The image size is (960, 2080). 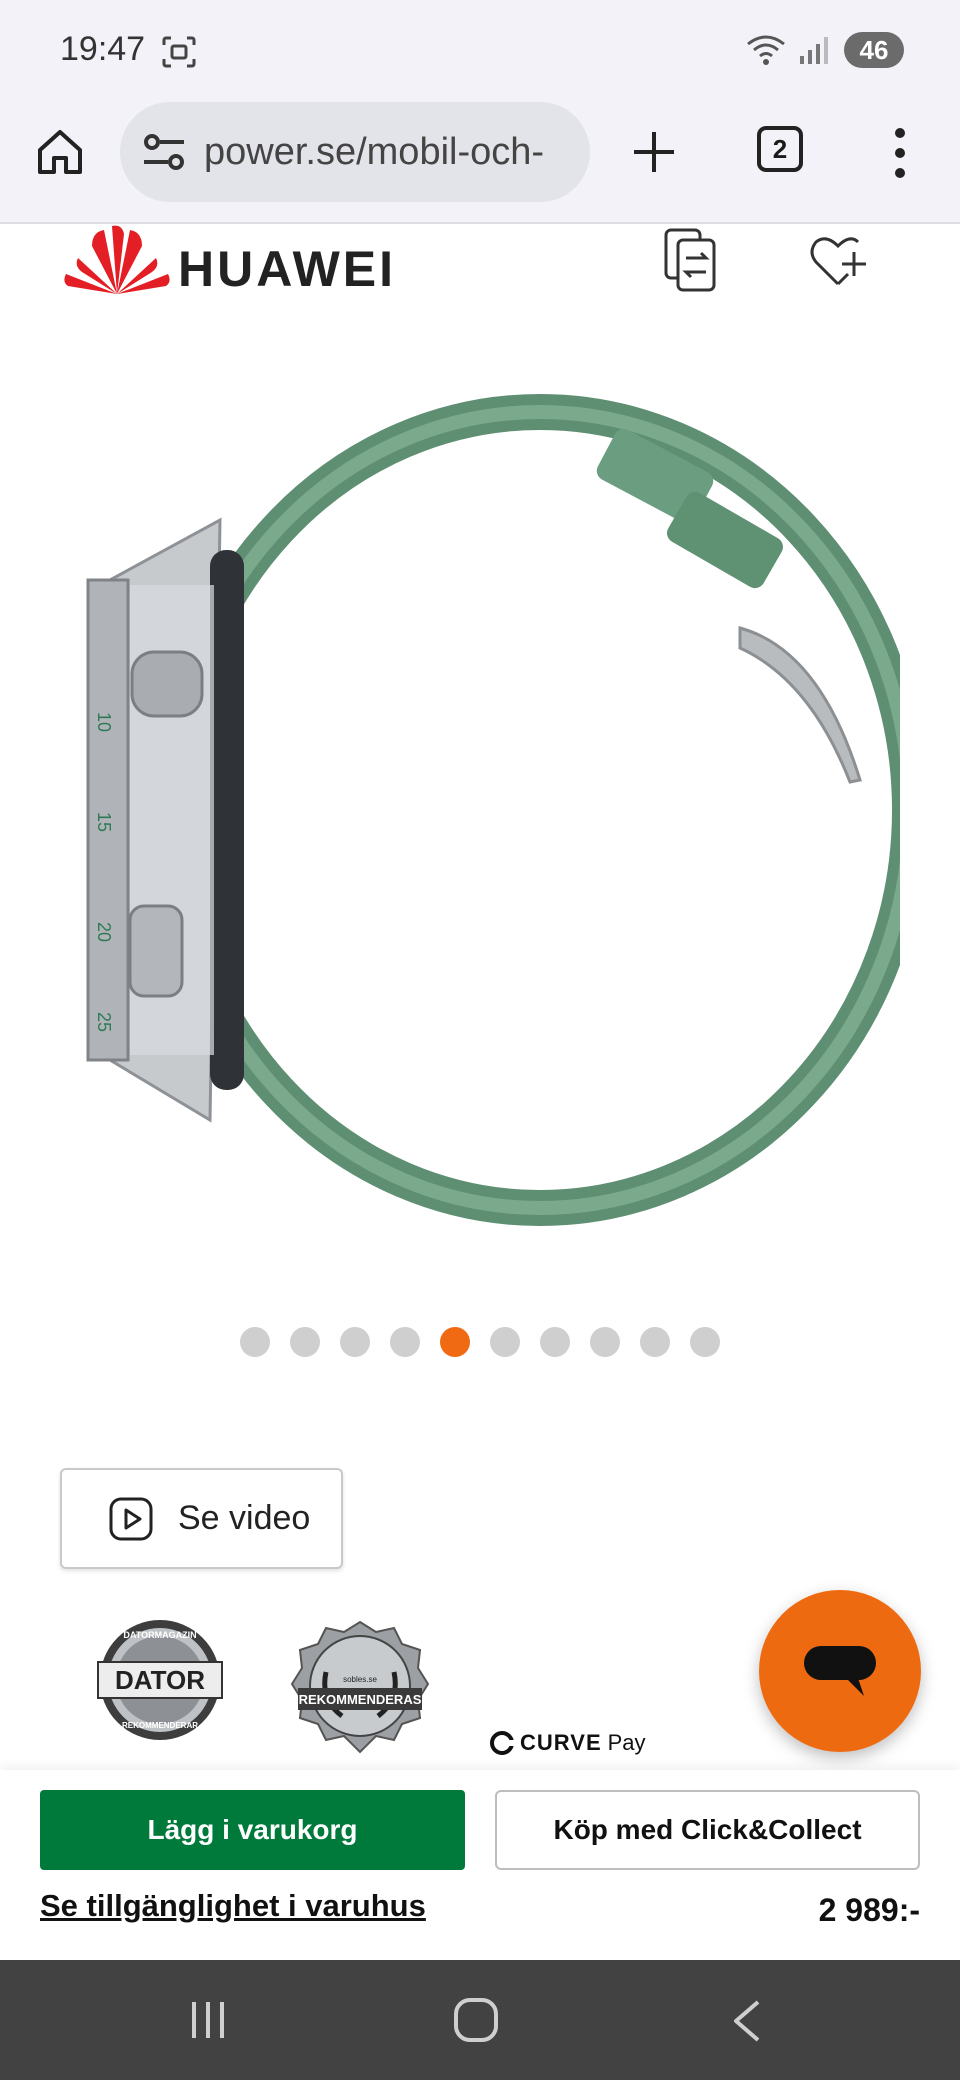 What do you see at coordinates (780, 149) in the screenshot?
I see `tab-switcher-button: 2` at bounding box center [780, 149].